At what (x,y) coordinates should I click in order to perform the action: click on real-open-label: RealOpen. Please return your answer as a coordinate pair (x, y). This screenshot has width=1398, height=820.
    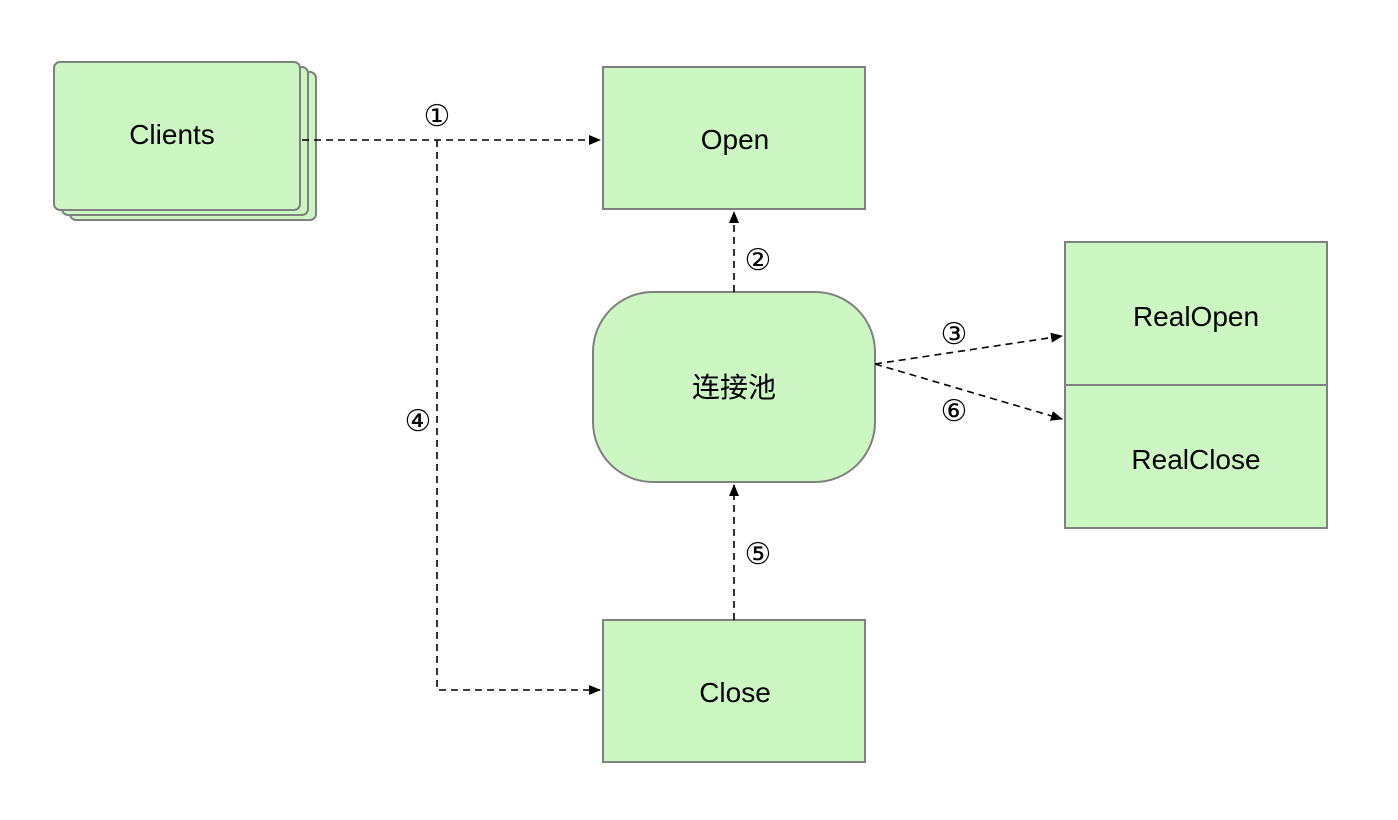
    Looking at the image, I should click on (1196, 316).